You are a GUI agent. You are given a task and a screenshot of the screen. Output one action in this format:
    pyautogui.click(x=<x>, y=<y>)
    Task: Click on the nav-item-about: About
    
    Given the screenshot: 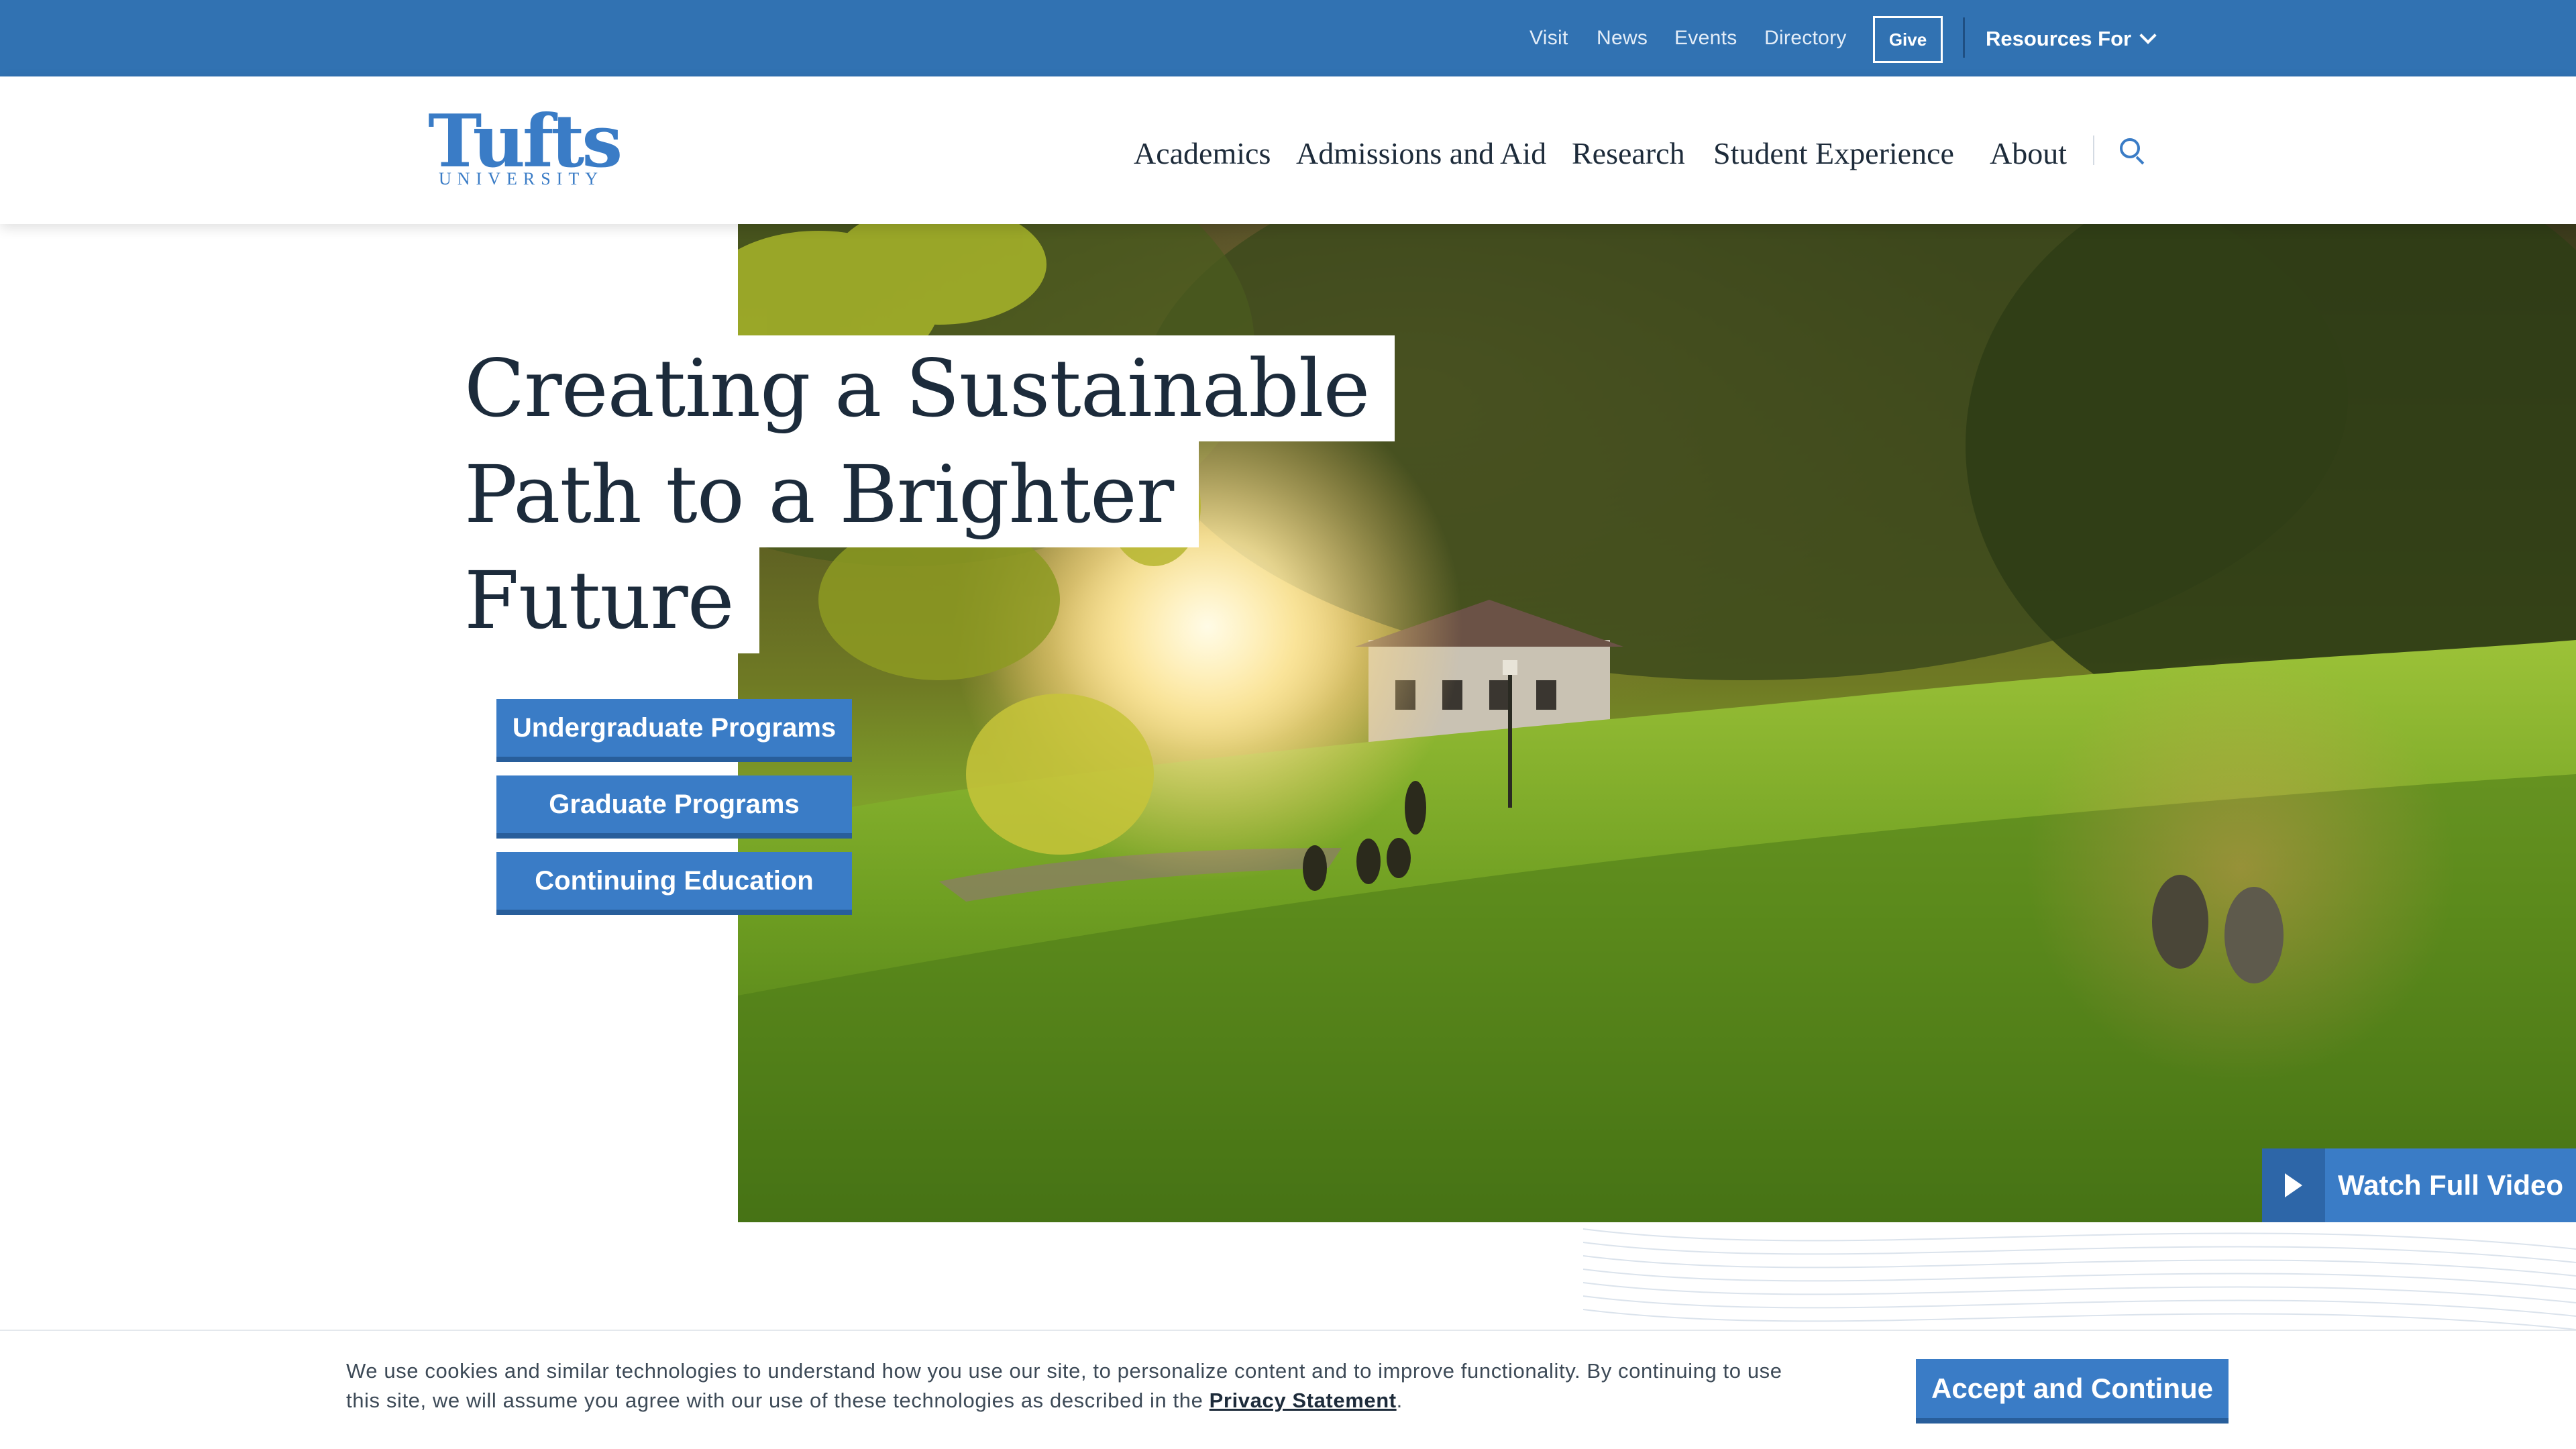 What is the action you would take?
    pyautogui.click(x=2028, y=153)
    